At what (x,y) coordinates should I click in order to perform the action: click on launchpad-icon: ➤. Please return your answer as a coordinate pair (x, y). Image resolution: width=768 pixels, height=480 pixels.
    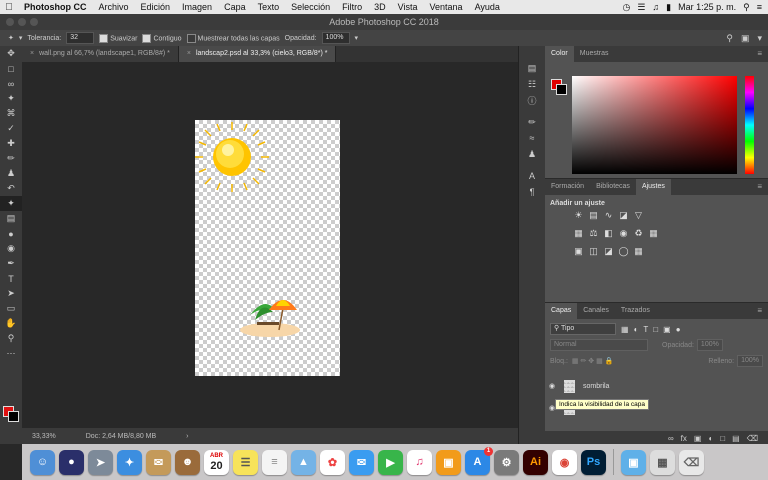
    Looking at the image, I should click on (100, 462).